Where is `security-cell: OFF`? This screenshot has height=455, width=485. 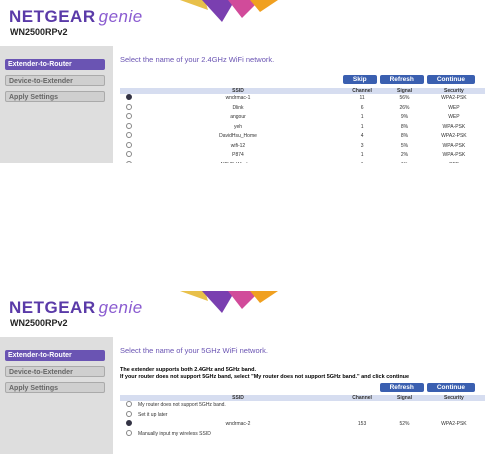
security-cell: OFF is located at coordinates (454, 162).